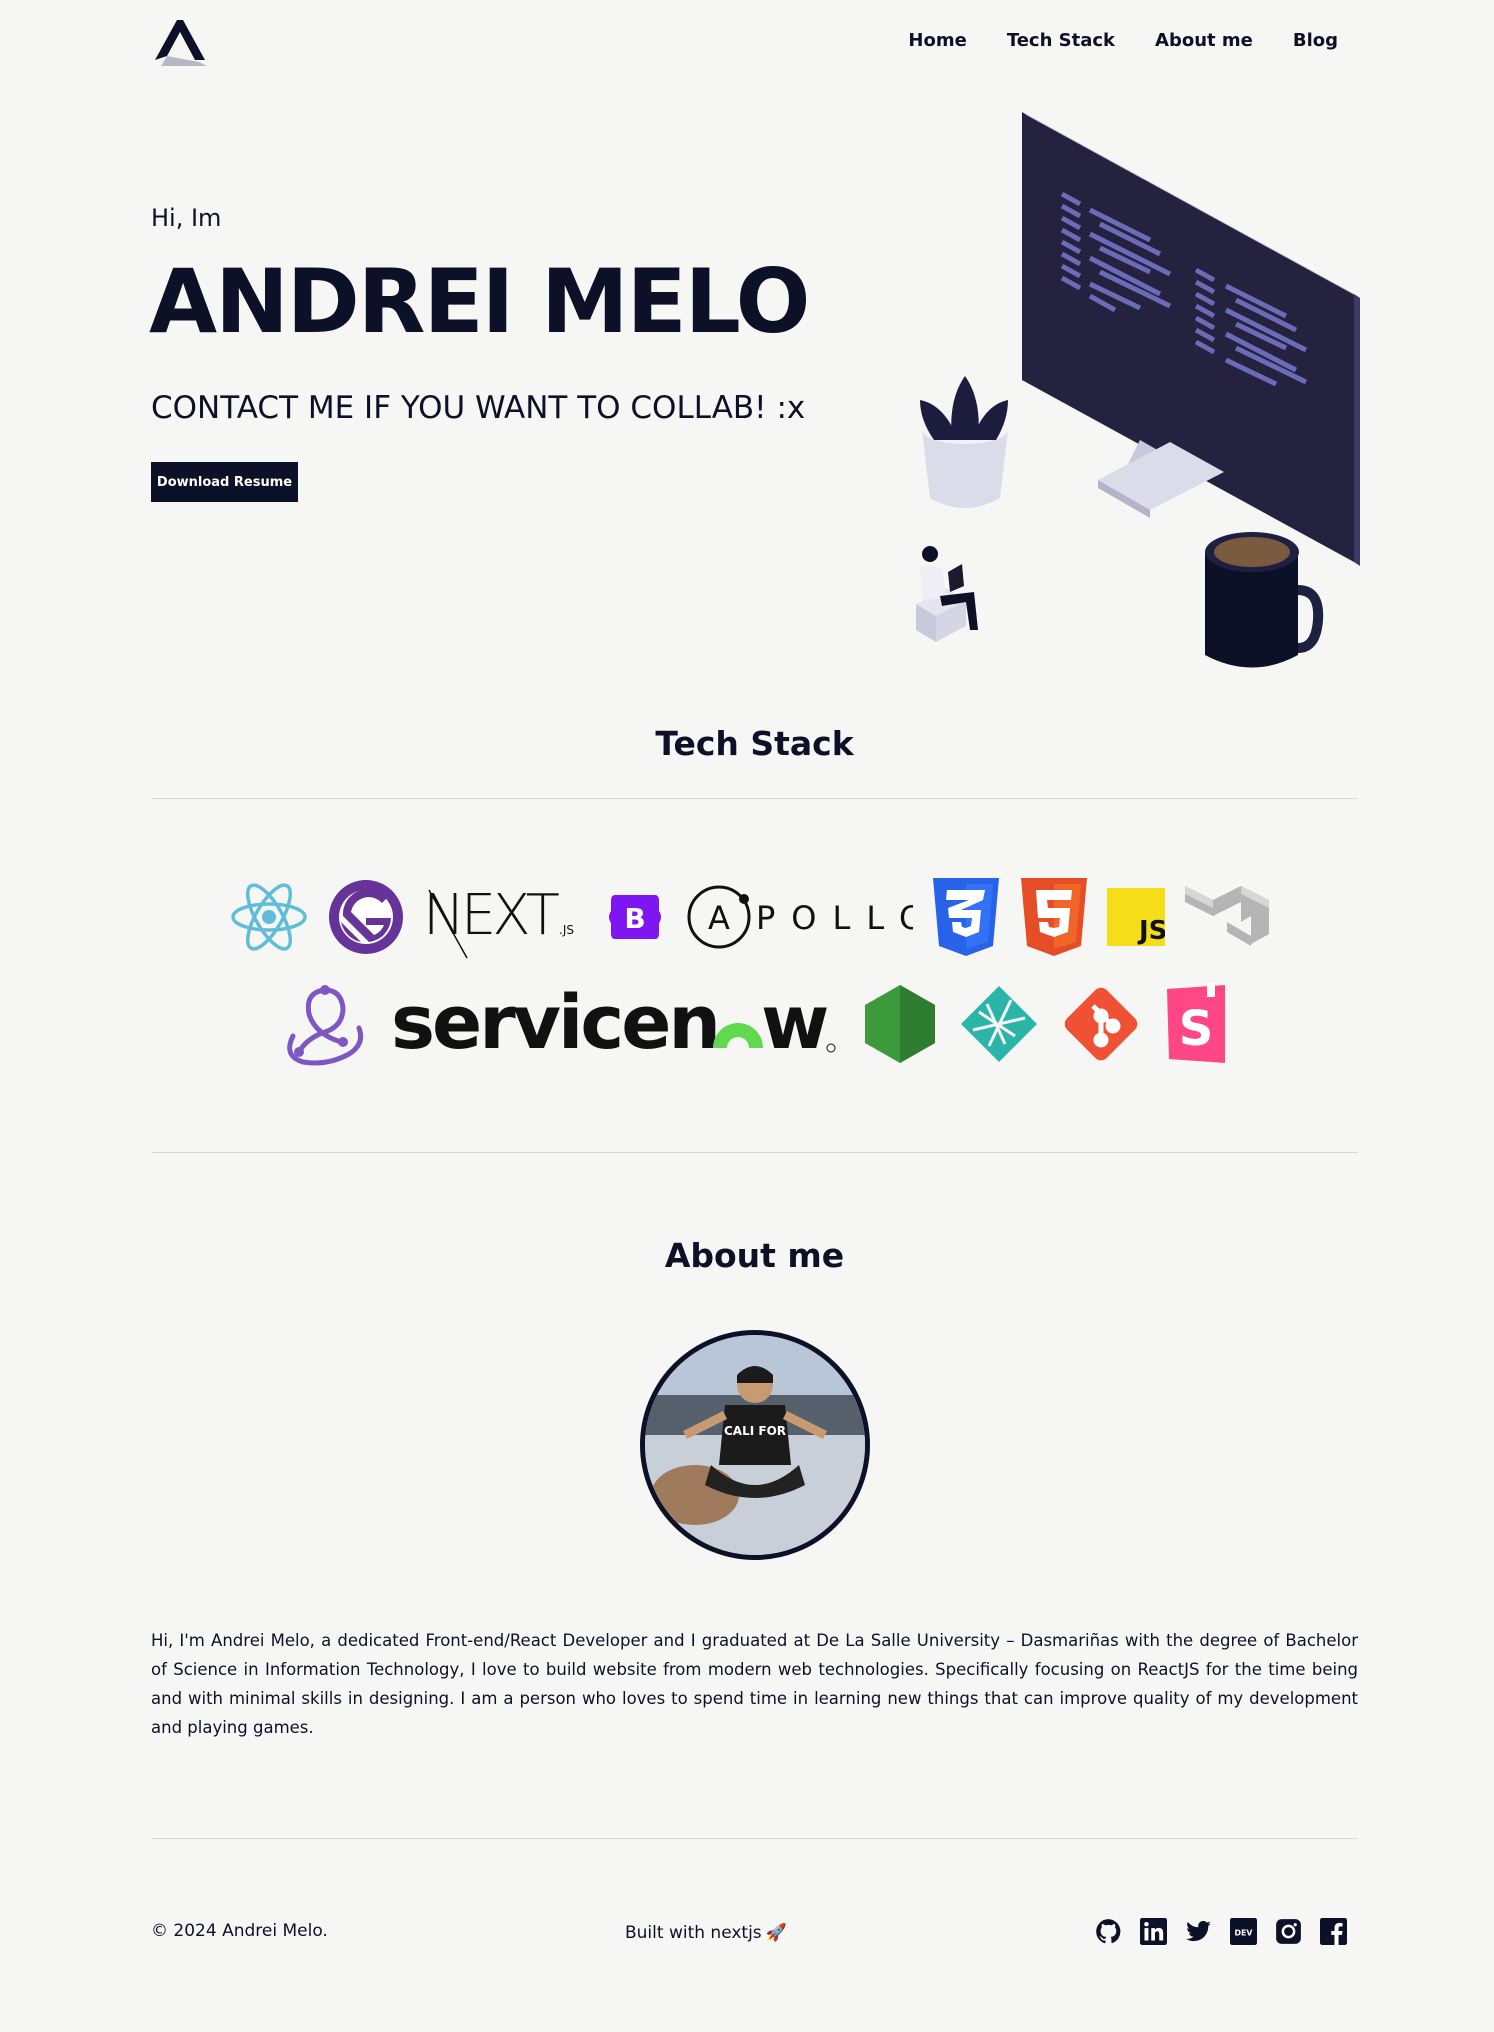 This screenshot has height=2032, width=1494. I want to click on redux-icon, so click(324, 1025).